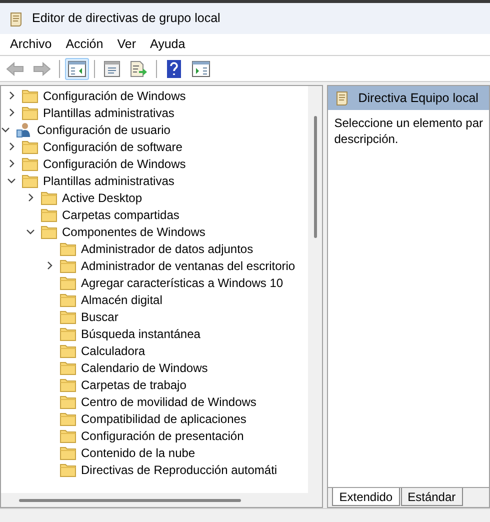 This screenshot has height=522, width=490. What do you see at coordinates (141, 333) in the screenshot?
I see `tree-item: Búsqueda instantánea` at bounding box center [141, 333].